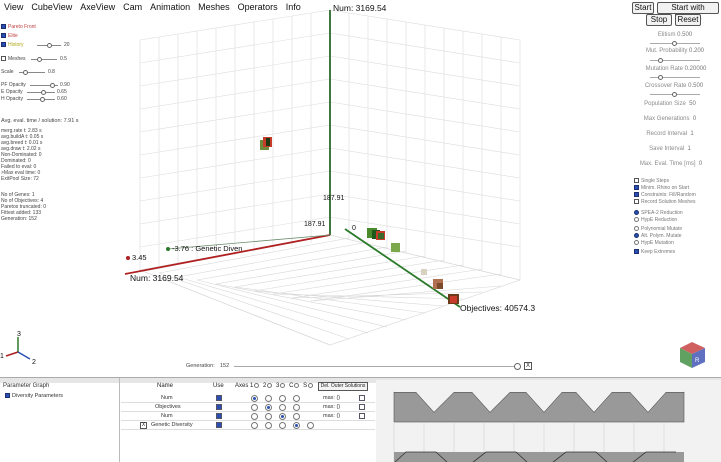 Image resolution: width=721 pixels, height=462 pixels. What do you see at coordinates (674, 86) in the screenshot?
I see `crossover-rate-field: Crossover Rate 0.500` at bounding box center [674, 86].